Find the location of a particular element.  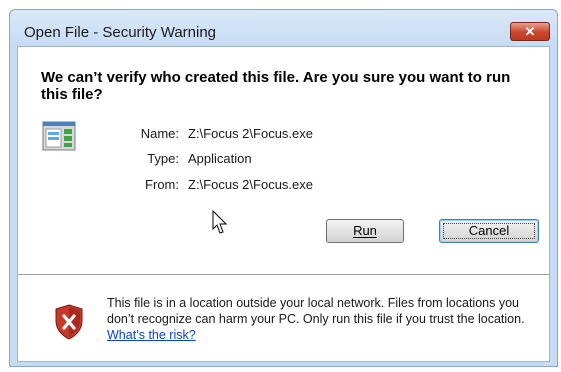

run-button: Run is located at coordinates (365, 231).